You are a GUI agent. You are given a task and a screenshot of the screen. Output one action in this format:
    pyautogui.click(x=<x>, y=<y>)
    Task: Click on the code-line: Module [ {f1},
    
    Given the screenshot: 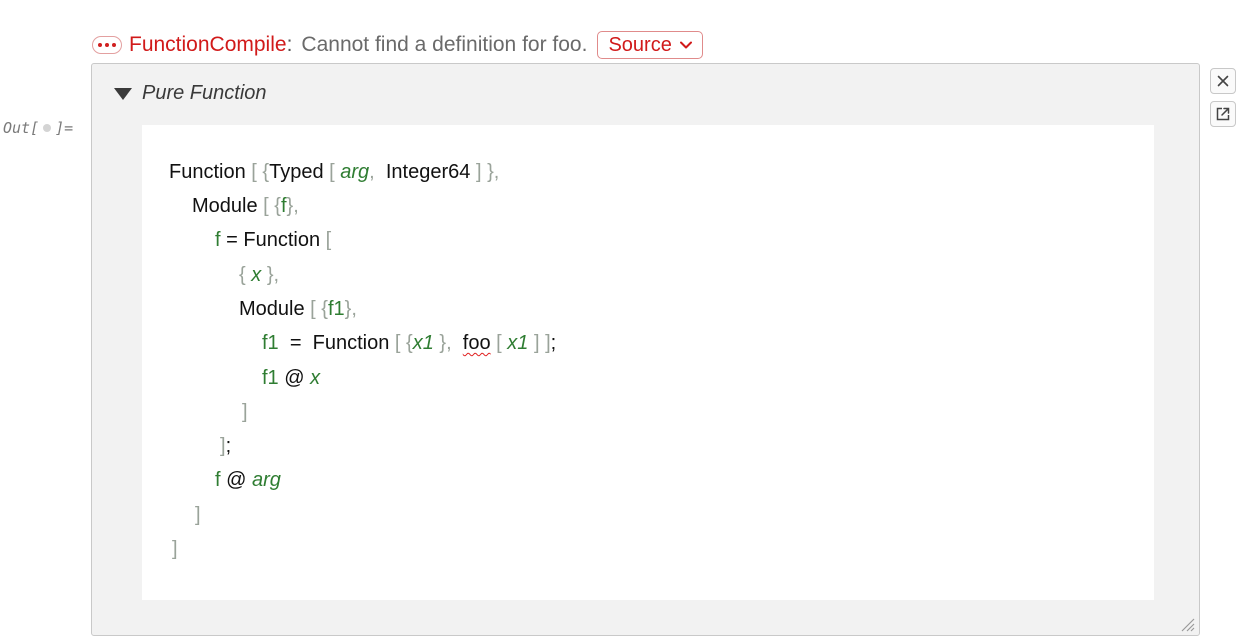 What is the action you would take?
    pyautogui.click(x=298, y=309)
    